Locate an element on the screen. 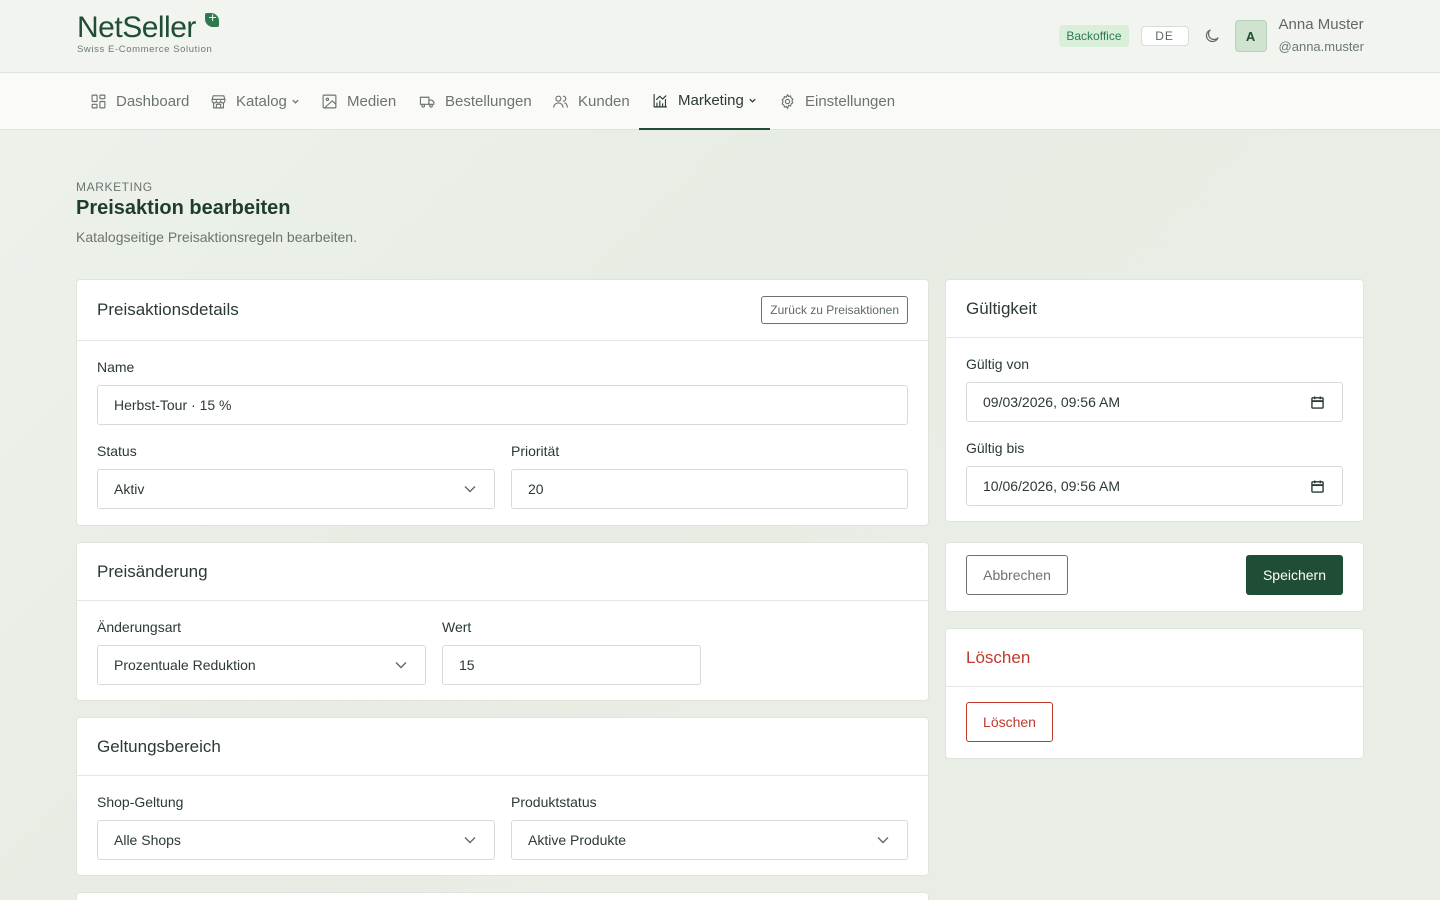 Image resolution: width=1440 pixels, height=900 pixels. card-header: Geltungsbereich is located at coordinates (502, 747).